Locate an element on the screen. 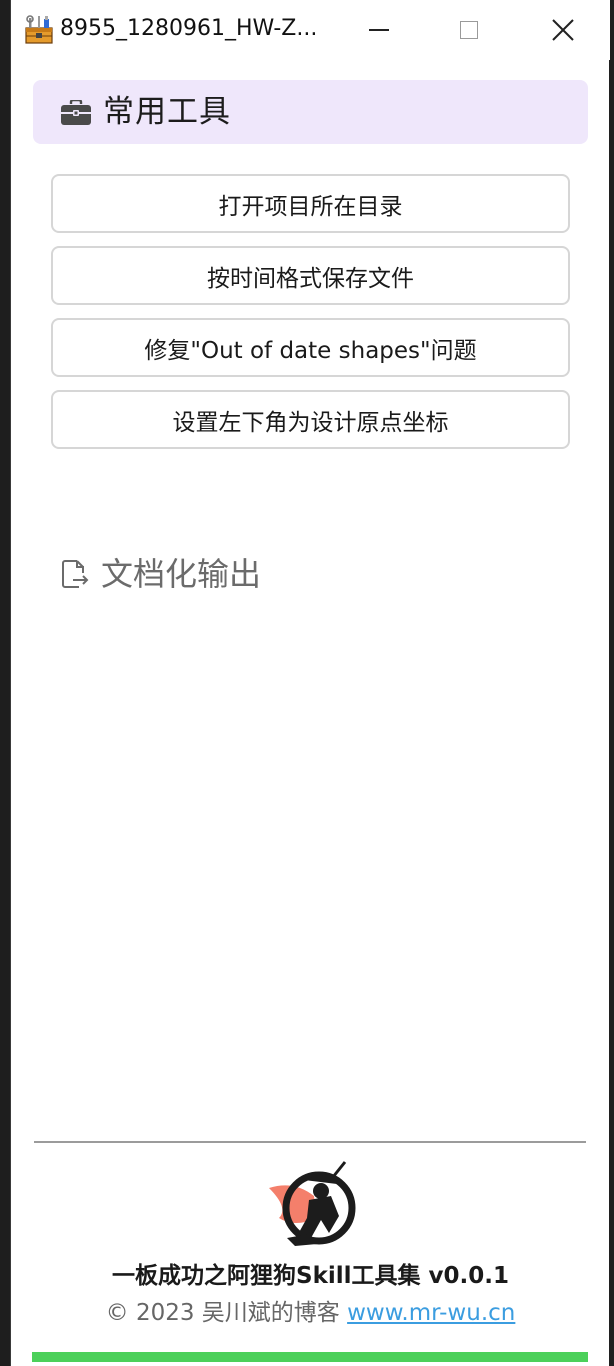  background-window-left is located at coordinates (5, 683).